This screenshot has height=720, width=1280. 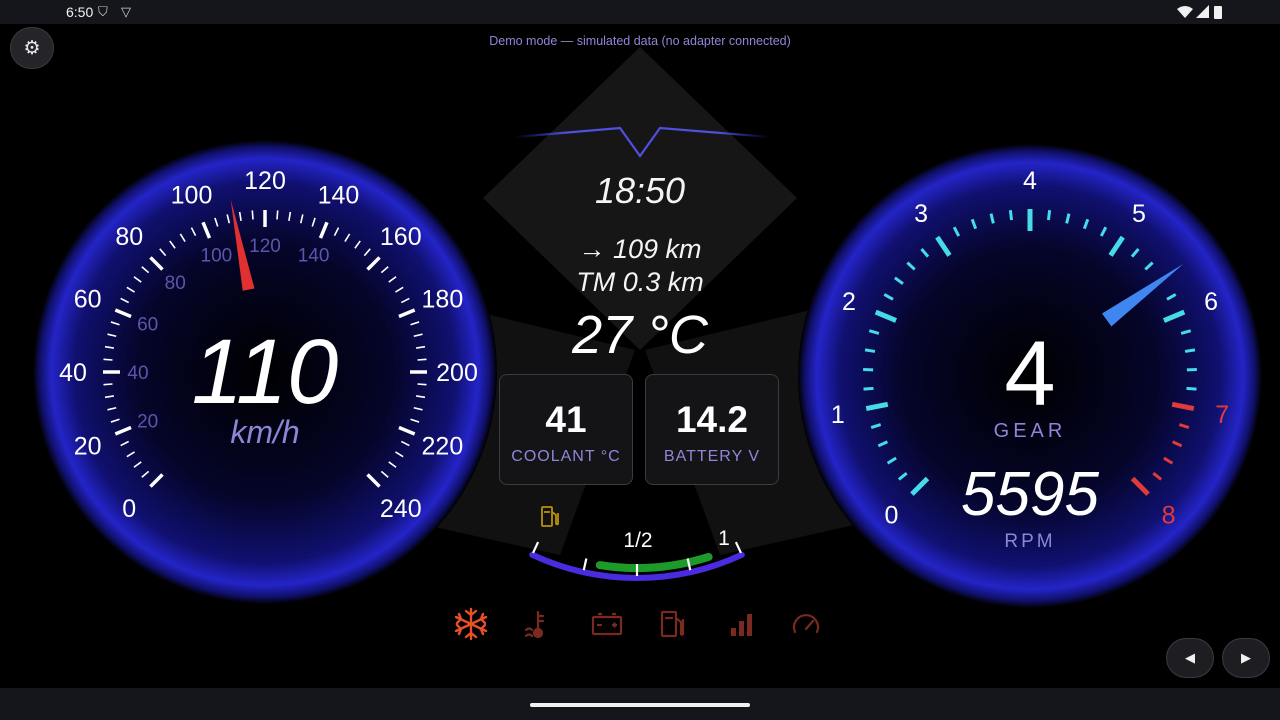 What do you see at coordinates (672, 624) in the screenshot?
I see `low-fuel-icon` at bounding box center [672, 624].